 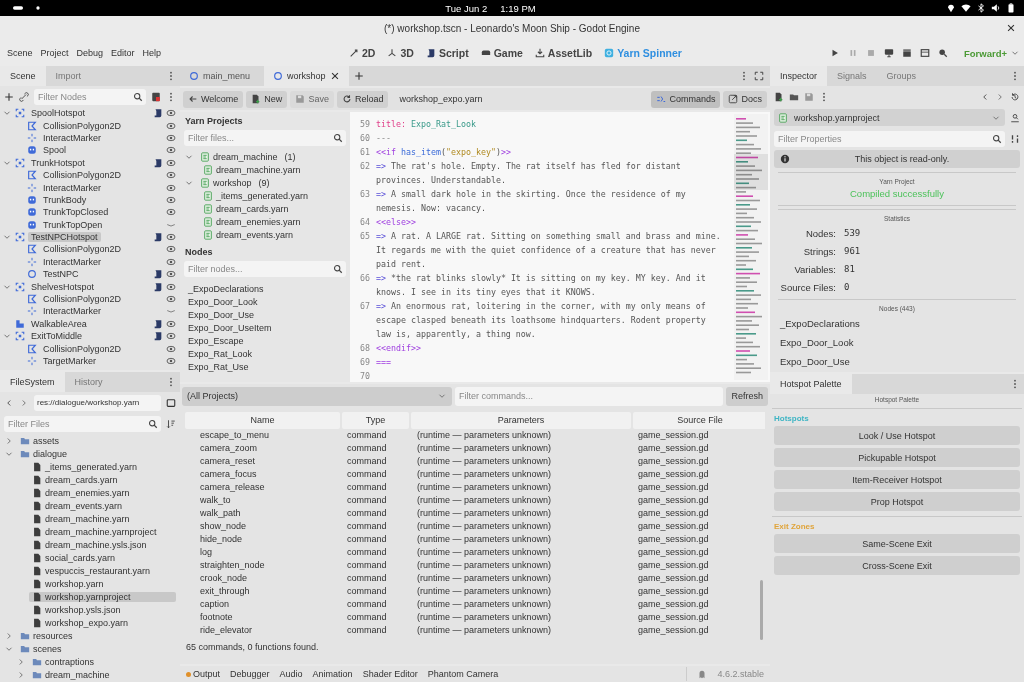 What do you see at coordinates (102, 622) in the screenshot?
I see `file-item: workshop_expo.yarn` at bounding box center [102, 622].